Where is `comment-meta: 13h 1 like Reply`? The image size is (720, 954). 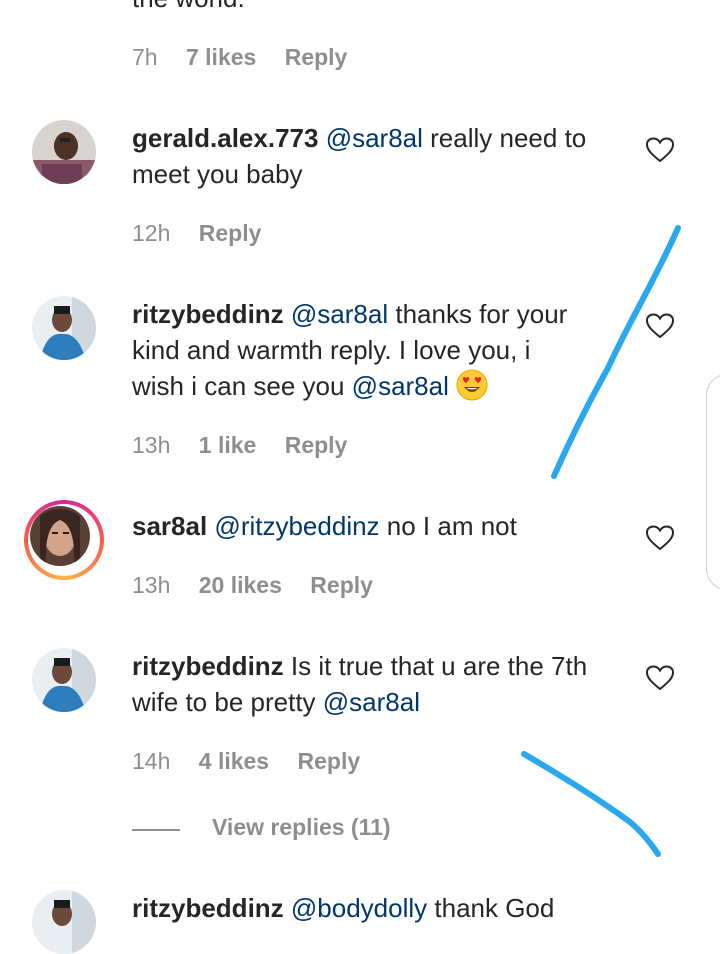 comment-meta: 13h 1 like Reply is located at coordinates (250, 445).